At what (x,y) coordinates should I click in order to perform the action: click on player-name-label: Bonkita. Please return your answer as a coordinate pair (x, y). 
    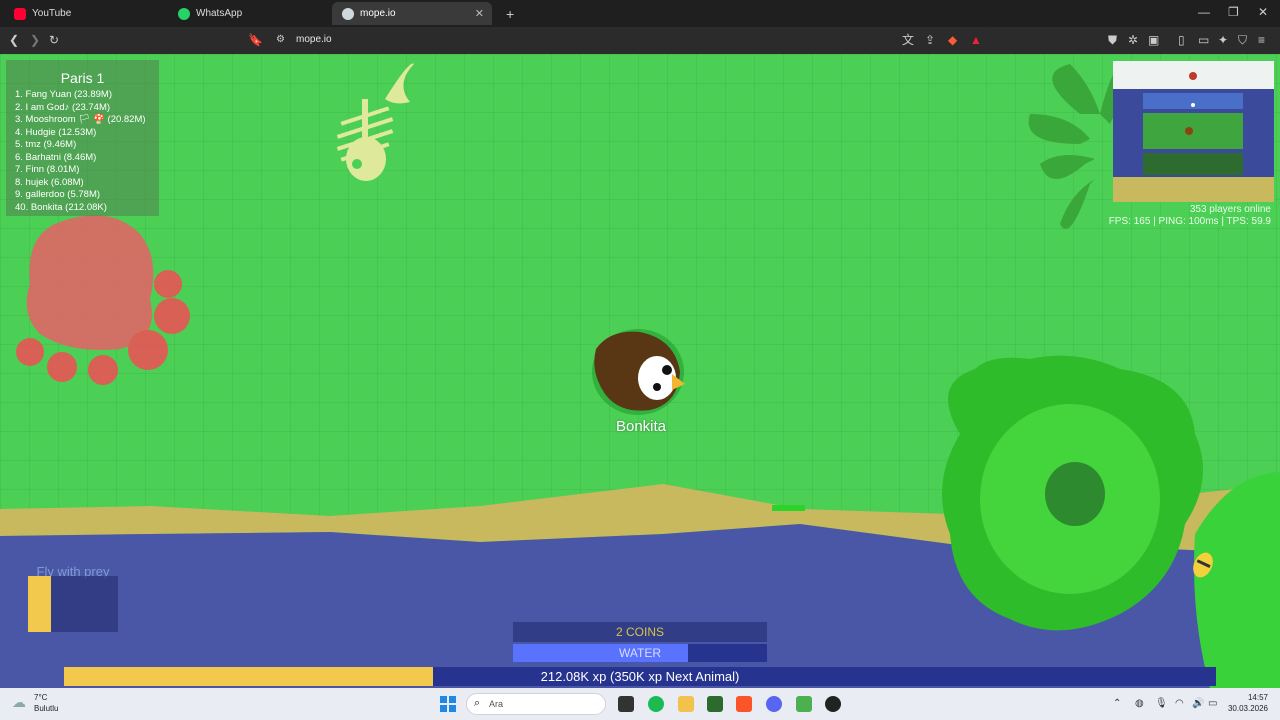
    Looking at the image, I should click on (641, 426).